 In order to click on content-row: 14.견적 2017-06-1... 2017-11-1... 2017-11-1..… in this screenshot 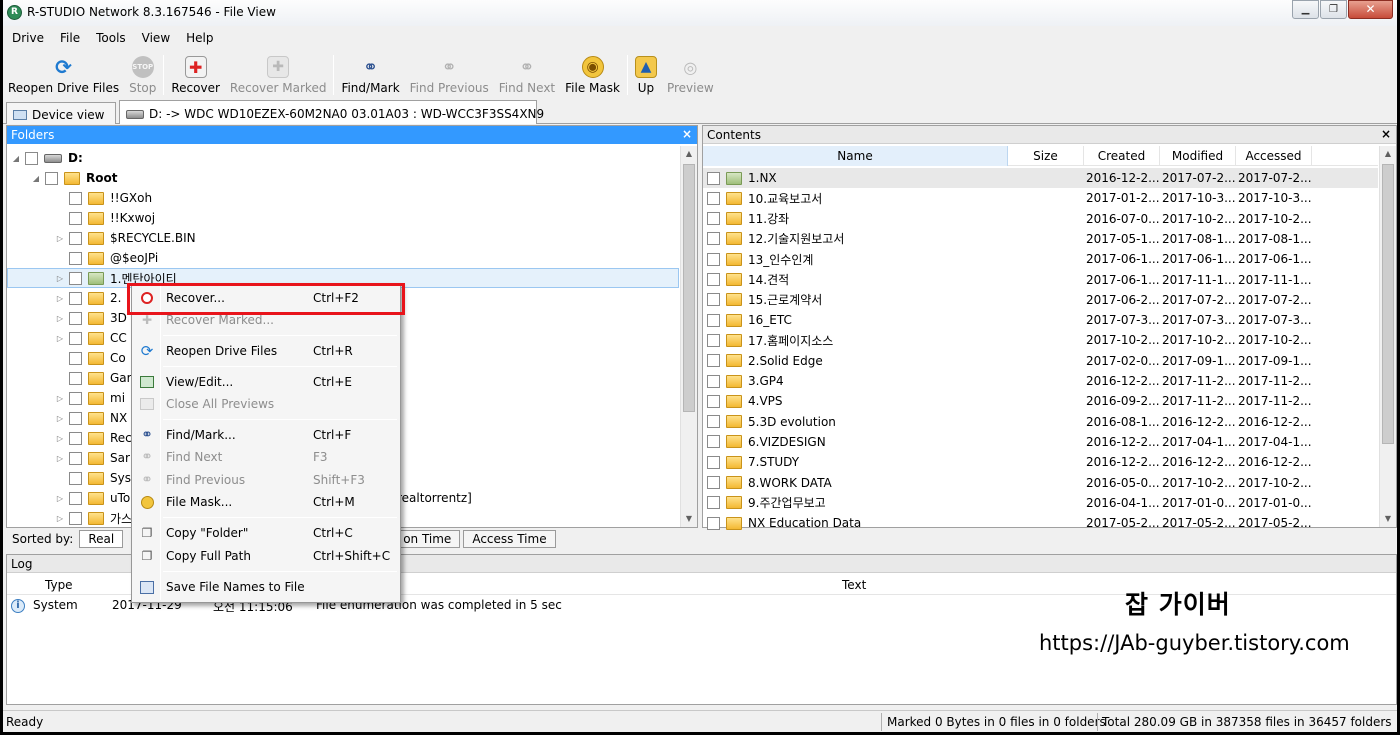, I will do `click(1040, 280)`.